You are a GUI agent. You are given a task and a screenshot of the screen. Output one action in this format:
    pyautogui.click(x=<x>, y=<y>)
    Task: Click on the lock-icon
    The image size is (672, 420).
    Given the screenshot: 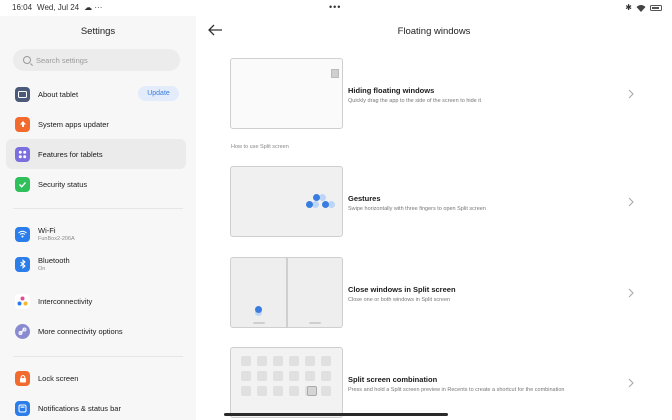 What is the action you would take?
    pyautogui.click(x=22, y=378)
    